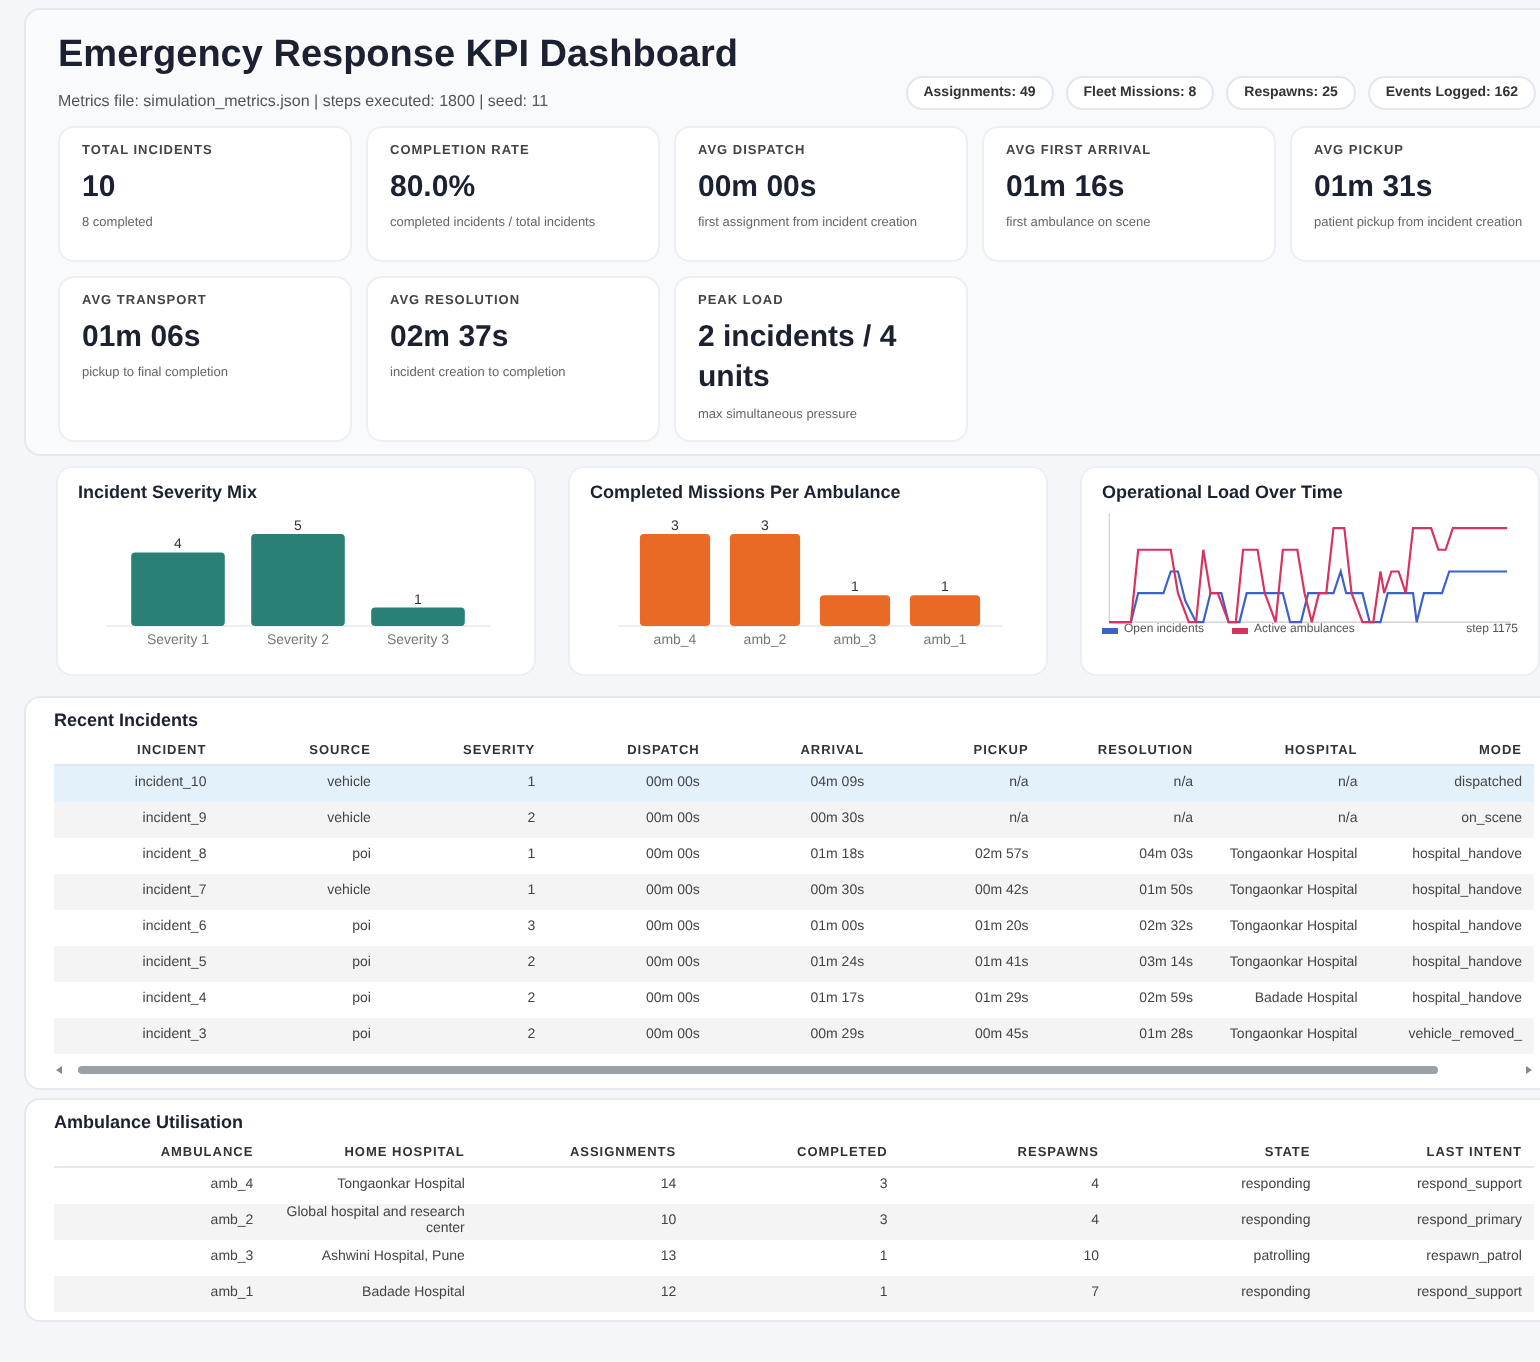 This screenshot has height=1362, width=1540. What do you see at coordinates (746, 491) in the screenshot?
I see `chart-title: Completed Missions Per Ambulance` at bounding box center [746, 491].